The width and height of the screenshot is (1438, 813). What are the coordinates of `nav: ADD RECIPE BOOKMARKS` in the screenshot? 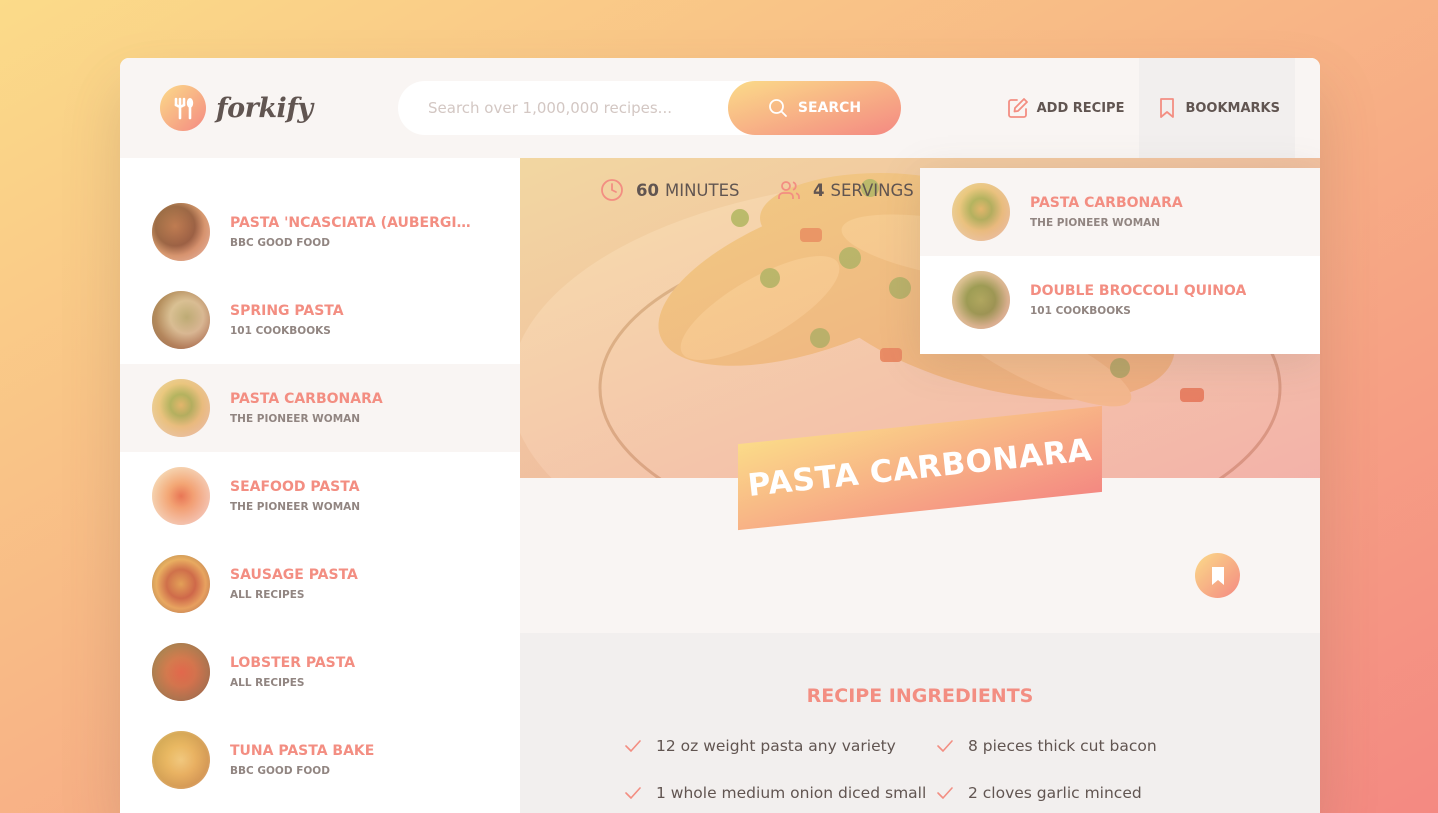 It's located at (1156, 108).